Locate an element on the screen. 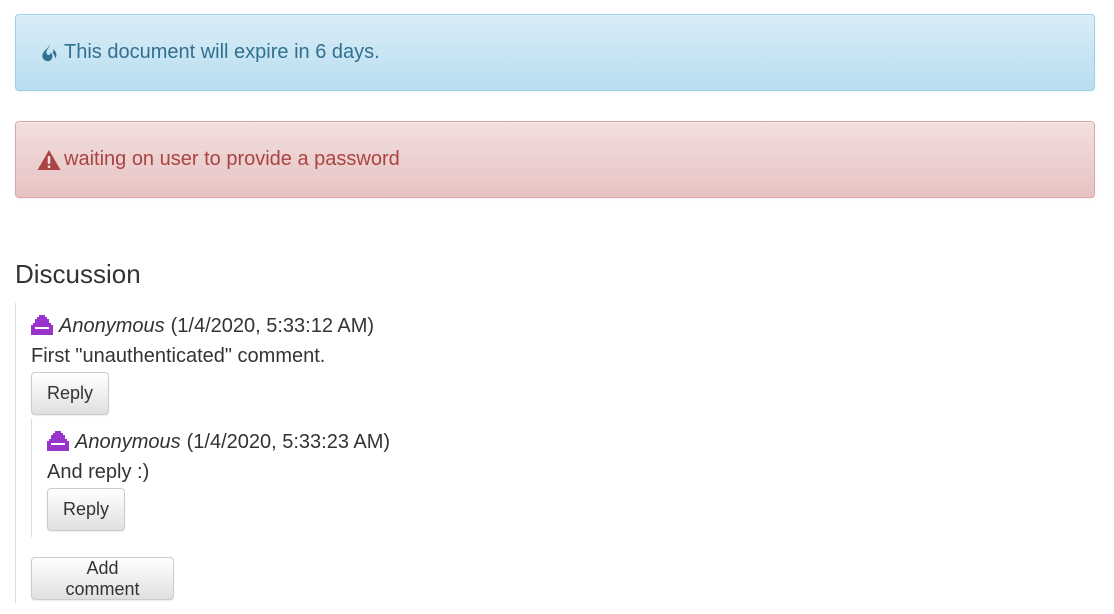  reply-button-nested: Reply is located at coordinates (86, 509).